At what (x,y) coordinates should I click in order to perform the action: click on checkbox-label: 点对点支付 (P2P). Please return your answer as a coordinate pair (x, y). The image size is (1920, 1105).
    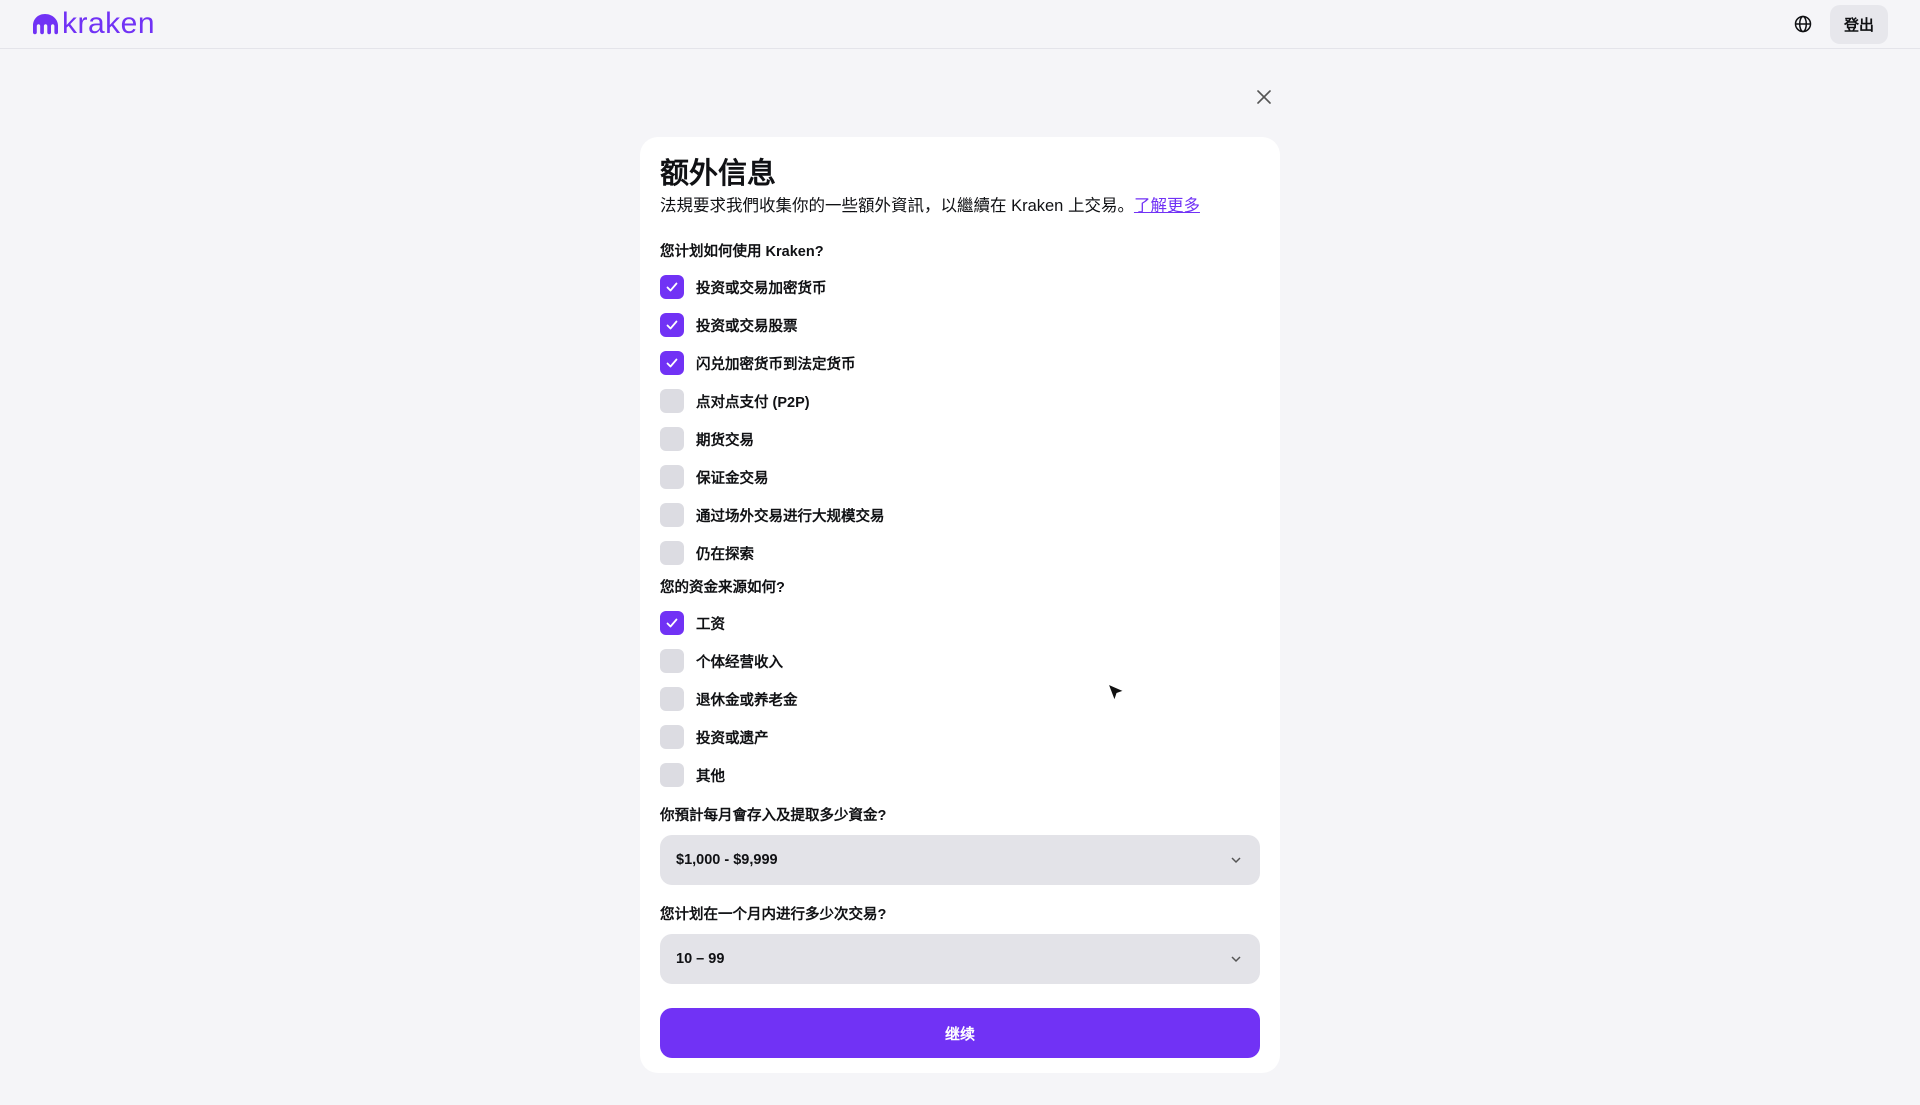
    Looking at the image, I should click on (753, 402).